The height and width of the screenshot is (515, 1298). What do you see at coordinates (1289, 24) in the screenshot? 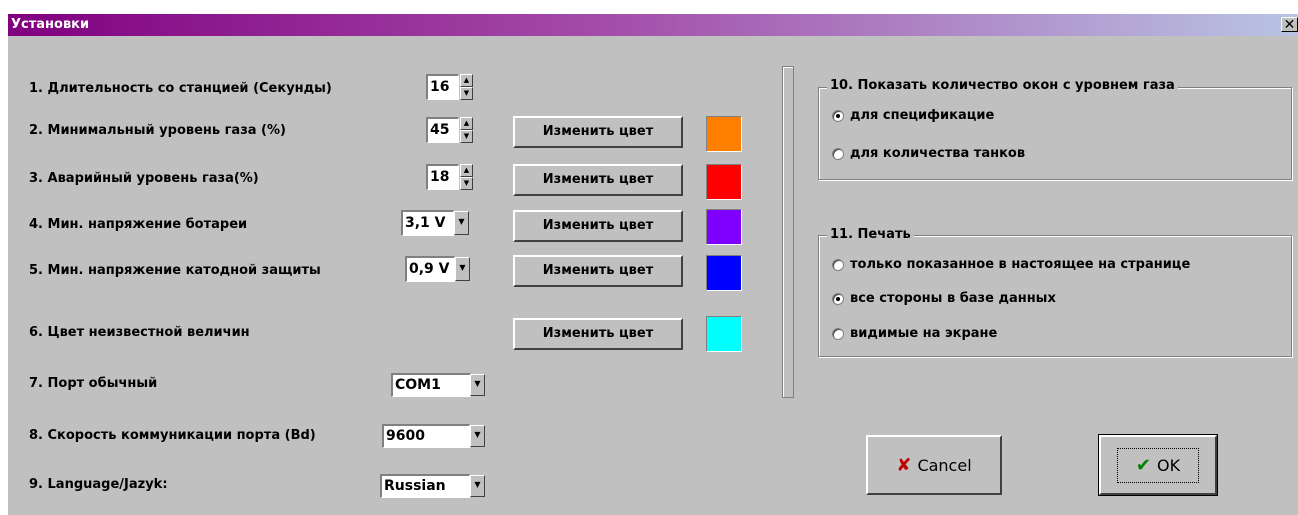
I see `close-button: ✕` at bounding box center [1289, 24].